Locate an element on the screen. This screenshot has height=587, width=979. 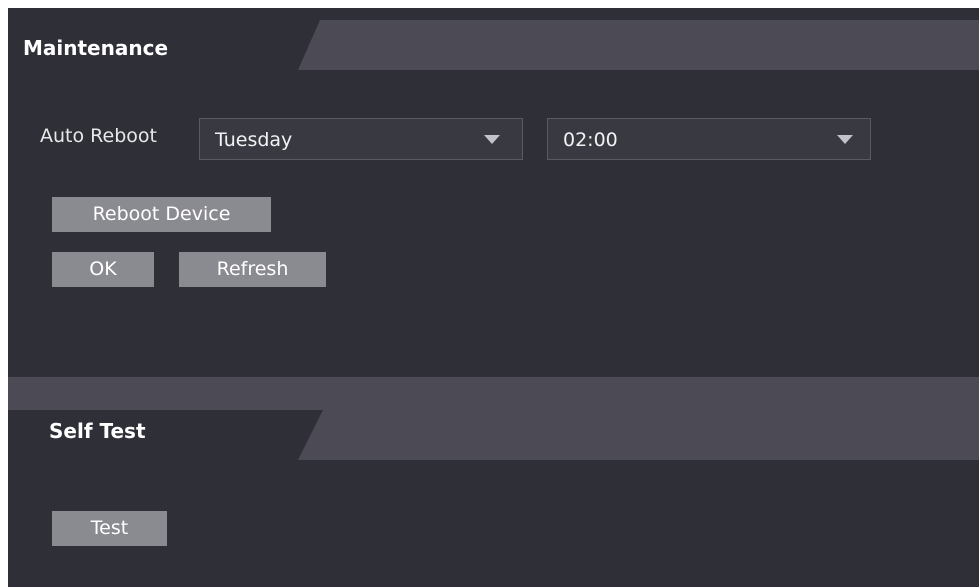
maintenance-title: Maintenance is located at coordinates (96, 48).